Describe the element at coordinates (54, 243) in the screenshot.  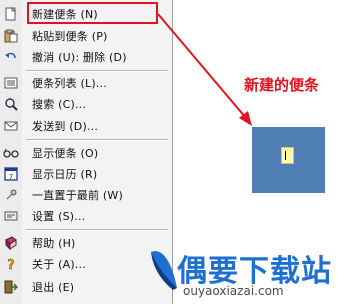
I see `menu-item-label: 帮助 (H)` at that location.